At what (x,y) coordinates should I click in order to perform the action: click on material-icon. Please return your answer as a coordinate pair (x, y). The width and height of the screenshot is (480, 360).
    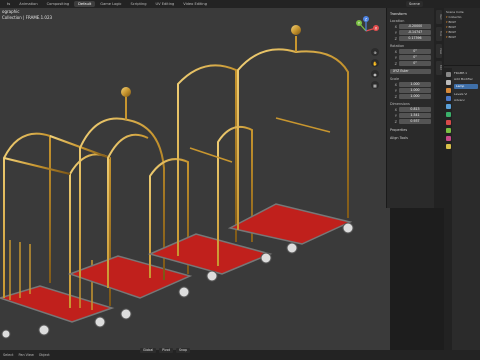
    Looking at the image, I should click on (448, 138).